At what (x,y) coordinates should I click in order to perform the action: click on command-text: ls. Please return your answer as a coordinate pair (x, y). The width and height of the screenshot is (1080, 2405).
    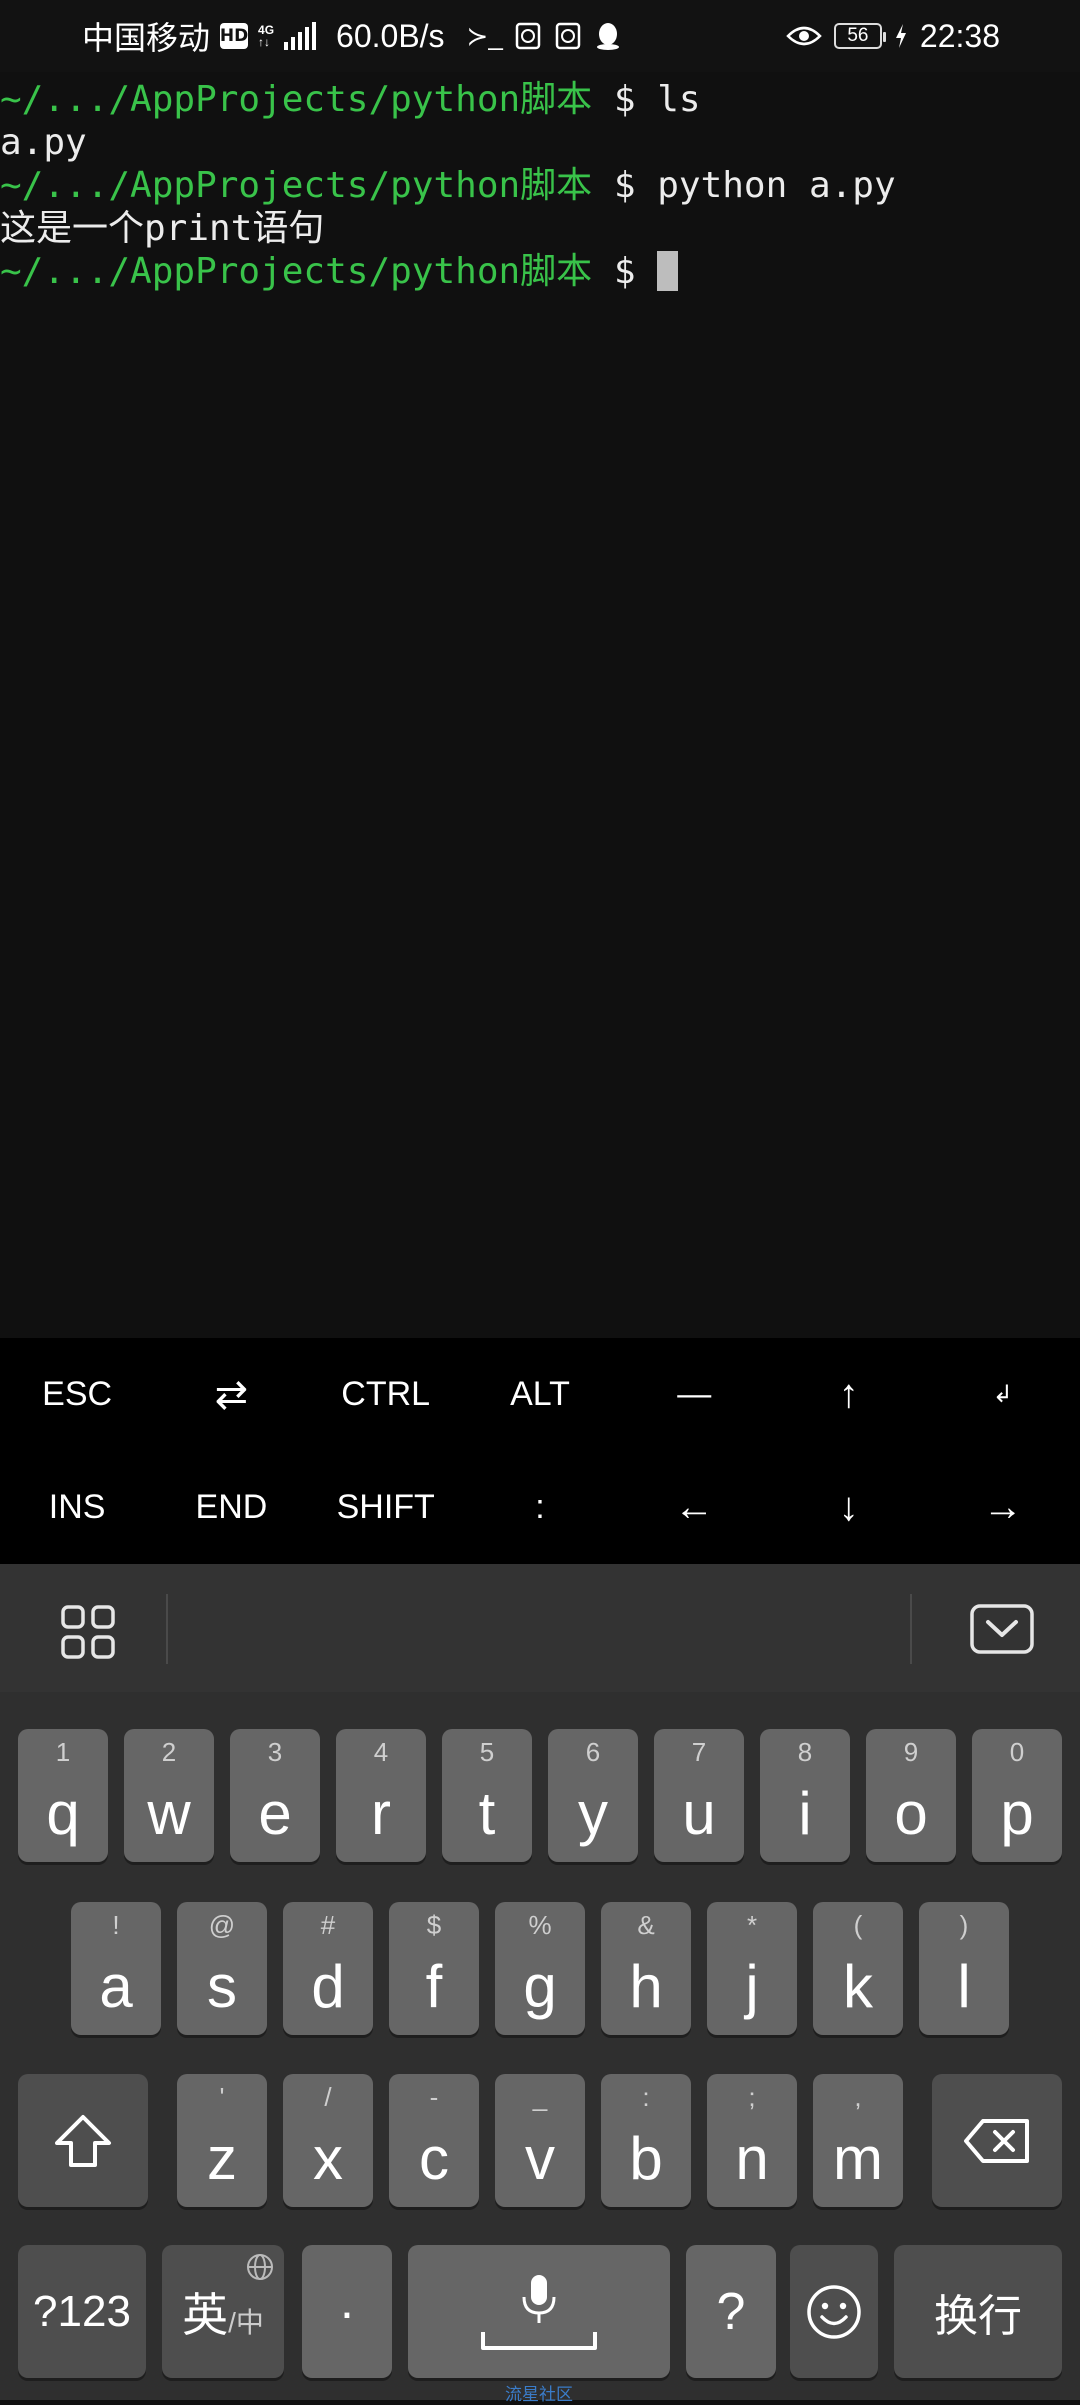
    Looking at the image, I should click on (679, 99).